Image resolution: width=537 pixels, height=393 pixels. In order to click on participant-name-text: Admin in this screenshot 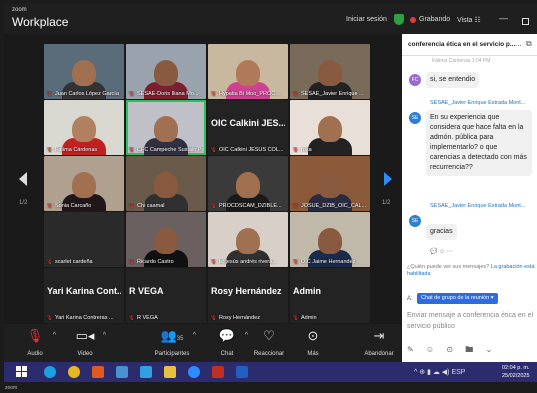, I will do `click(308, 318)`.